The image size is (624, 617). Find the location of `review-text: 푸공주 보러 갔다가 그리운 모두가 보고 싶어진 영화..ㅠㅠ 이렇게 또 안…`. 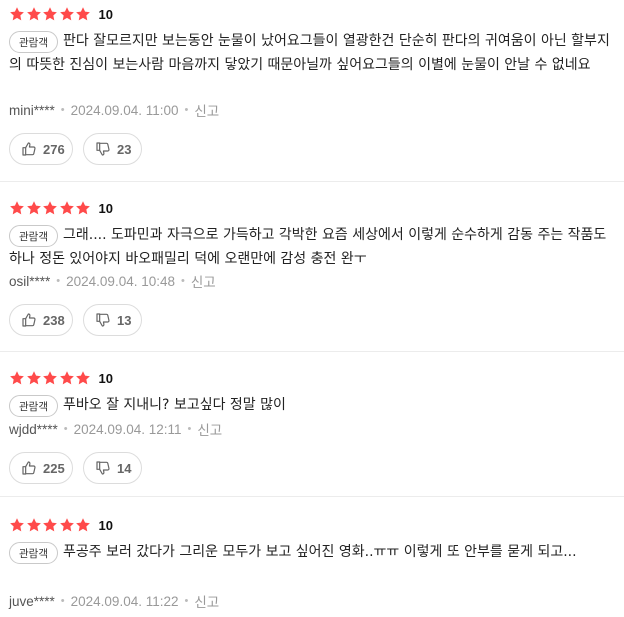

review-text: 푸공주 보러 갔다가 그리운 모두가 보고 싶어진 영화..ㅠㅠ 이렇게 또 안… is located at coordinates (320, 552).